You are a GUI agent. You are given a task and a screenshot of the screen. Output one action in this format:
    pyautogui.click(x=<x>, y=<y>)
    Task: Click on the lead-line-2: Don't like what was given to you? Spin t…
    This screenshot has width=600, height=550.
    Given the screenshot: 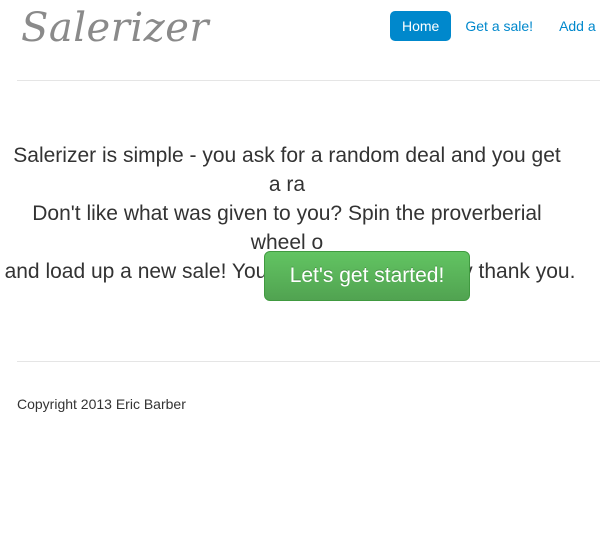 What is the action you would take?
    pyautogui.click(x=287, y=228)
    